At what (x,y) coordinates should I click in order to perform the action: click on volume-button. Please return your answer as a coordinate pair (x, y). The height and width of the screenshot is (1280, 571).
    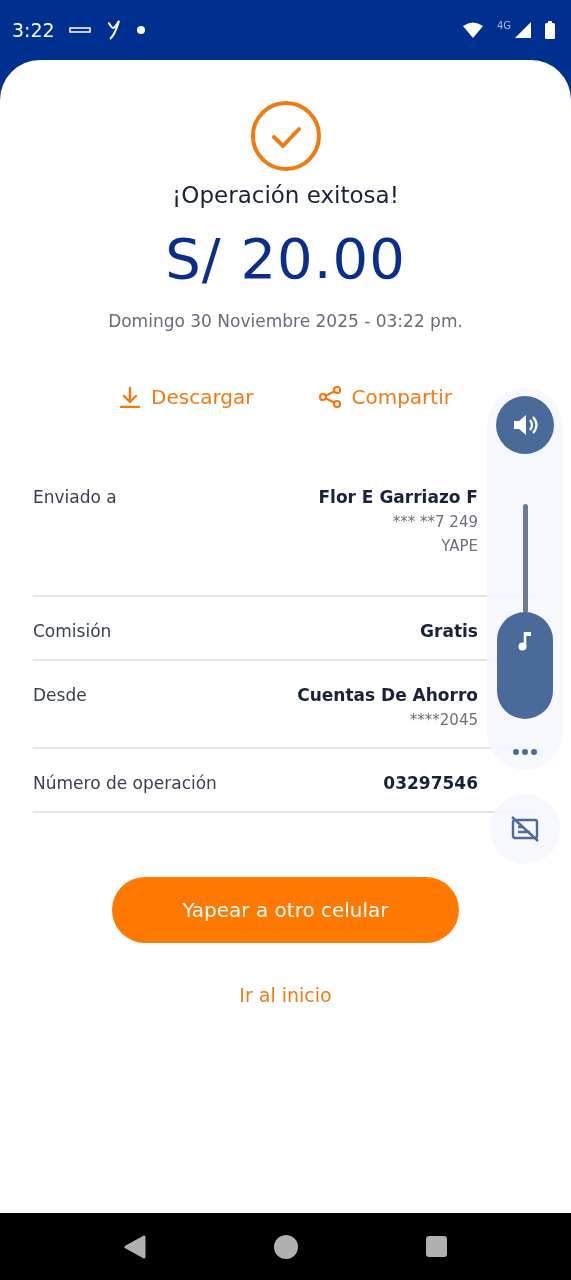
    Looking at the image, I should click on (525, 425).